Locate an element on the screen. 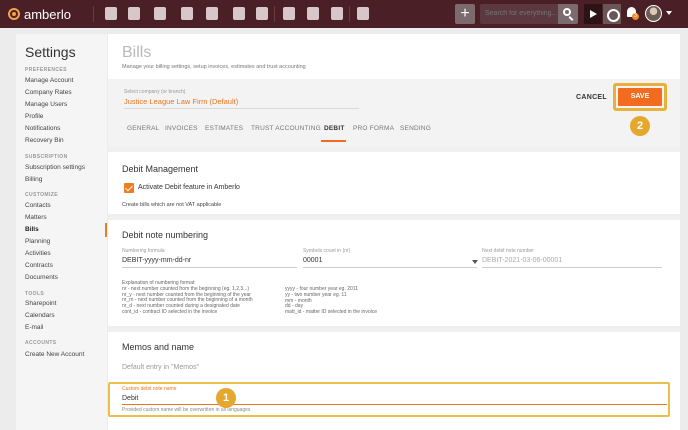 This screenshot has width=688, height=430. contacts-icon is located at coordinates (134, 13).